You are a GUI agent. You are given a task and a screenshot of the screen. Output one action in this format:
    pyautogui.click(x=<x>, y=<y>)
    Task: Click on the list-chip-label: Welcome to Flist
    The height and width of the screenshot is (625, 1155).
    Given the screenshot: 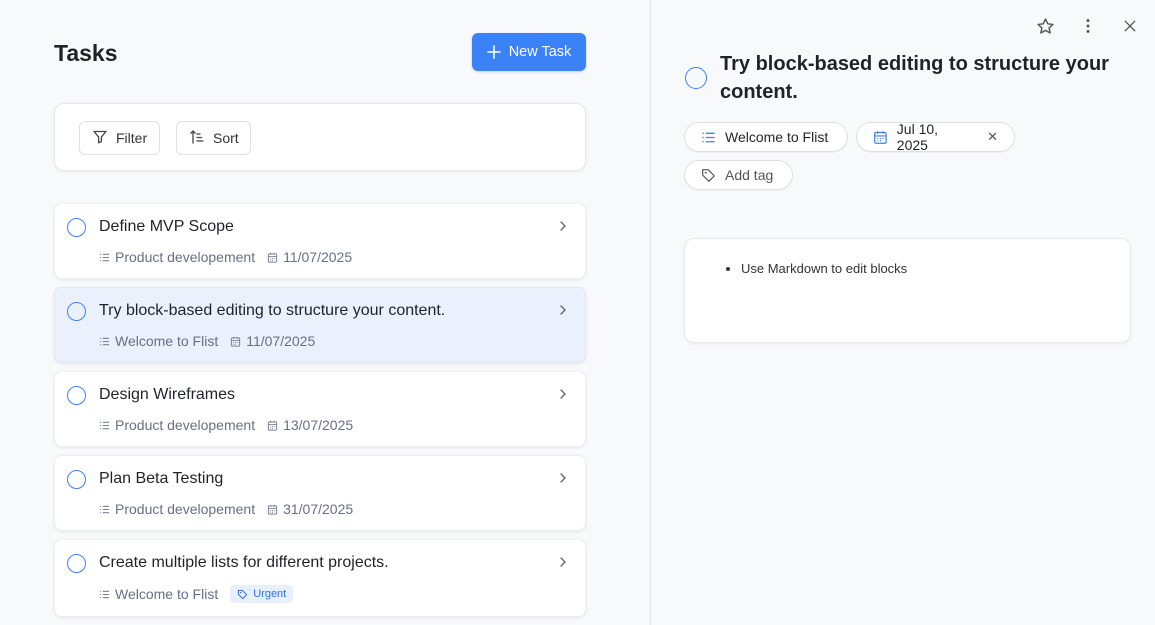 What is the action you would take?
    pyautogui.click(x=777, y=137)
    